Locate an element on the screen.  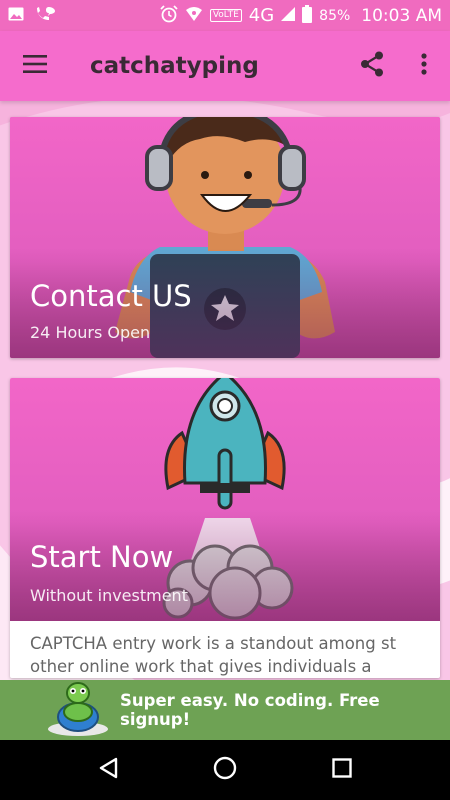
signal-icon is located at coordinates (288, 15).